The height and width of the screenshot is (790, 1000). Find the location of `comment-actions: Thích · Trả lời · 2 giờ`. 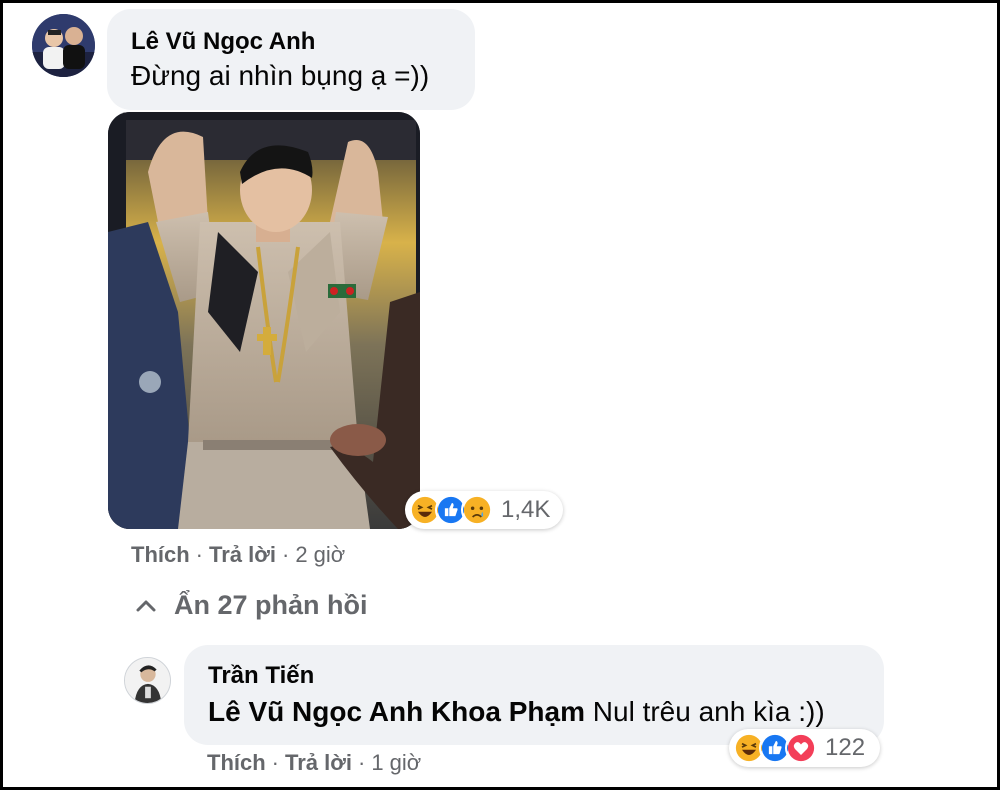

comment-actions: Thích · Trả lời · 2 giờ is located at coordinates (238, 555).